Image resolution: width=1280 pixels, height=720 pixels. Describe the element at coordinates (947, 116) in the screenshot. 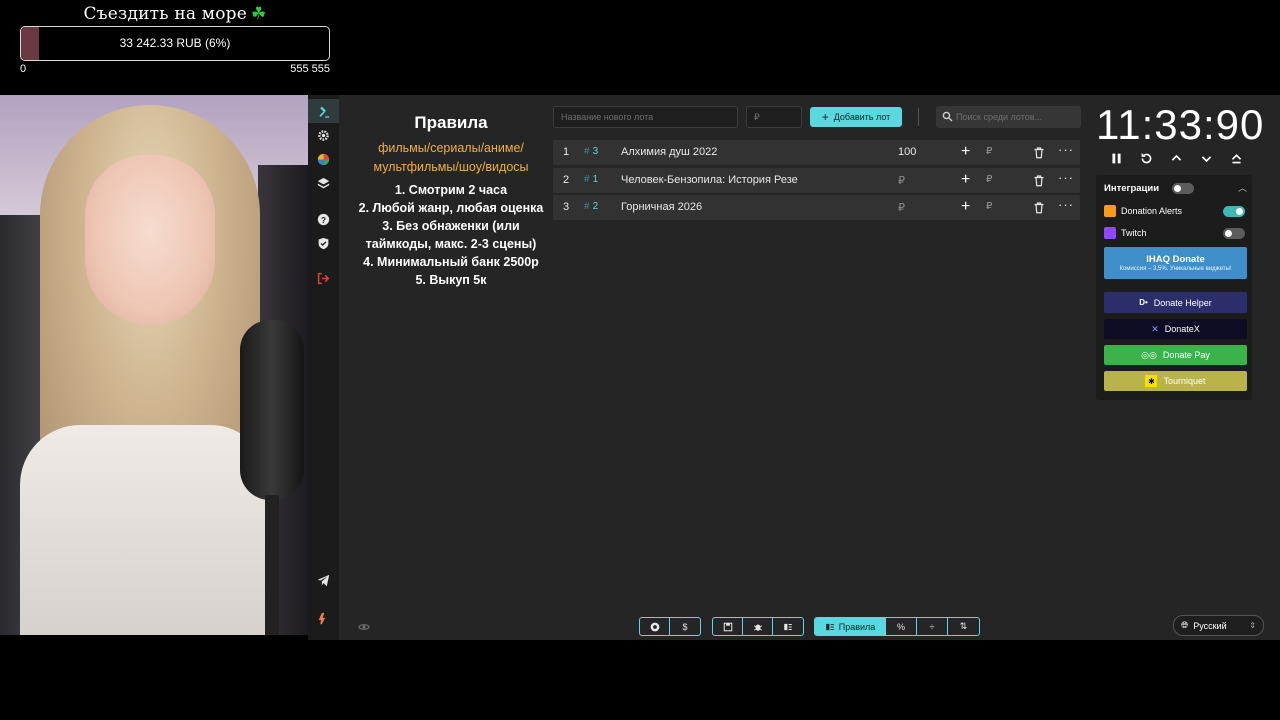

I see `search-icon` at that location.